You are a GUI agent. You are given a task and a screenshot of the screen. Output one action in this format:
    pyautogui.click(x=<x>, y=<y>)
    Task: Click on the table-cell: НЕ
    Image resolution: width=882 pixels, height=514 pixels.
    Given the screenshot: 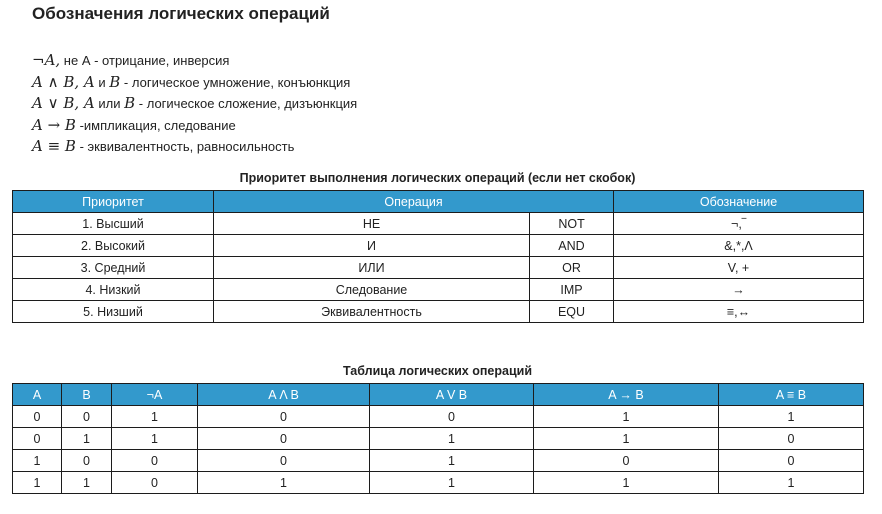 What is the action you would take?
    pyautogui.click(x=371, y=223)
    